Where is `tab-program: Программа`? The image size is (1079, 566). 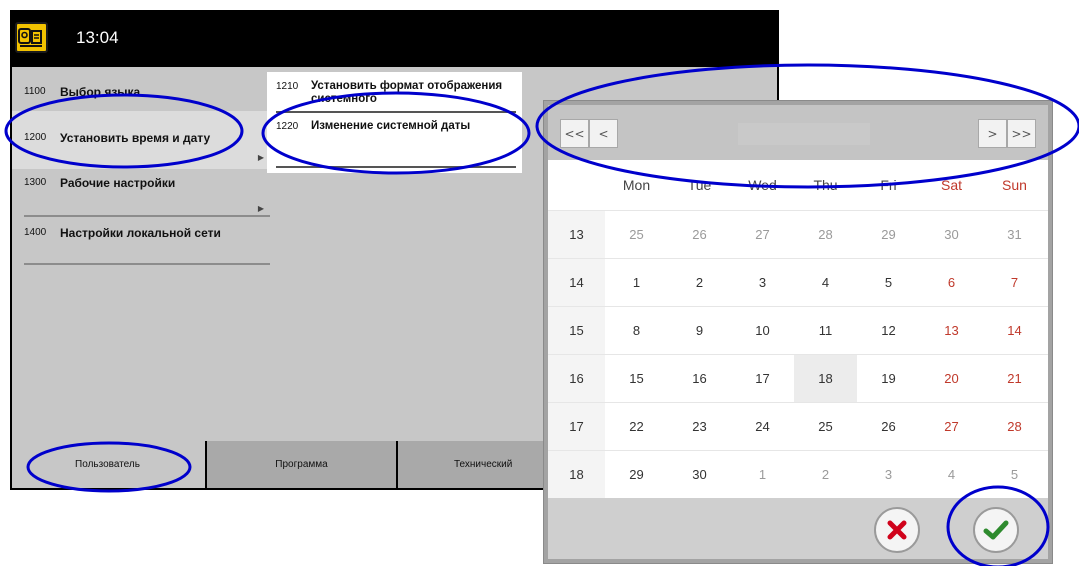
tab-program: Программа is located at coordinates (300, 464).